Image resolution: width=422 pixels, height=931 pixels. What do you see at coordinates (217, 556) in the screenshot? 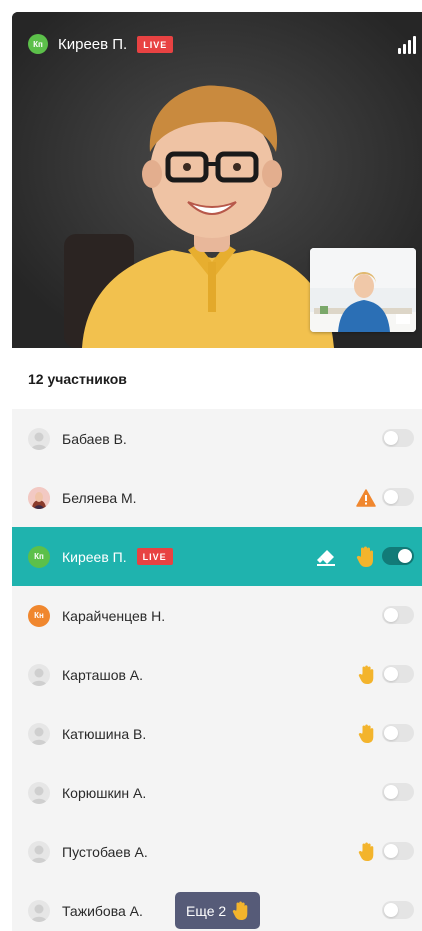
I see `participant-row-active: Кп Киреев П. LIVE` at bounding box center [217, 556].